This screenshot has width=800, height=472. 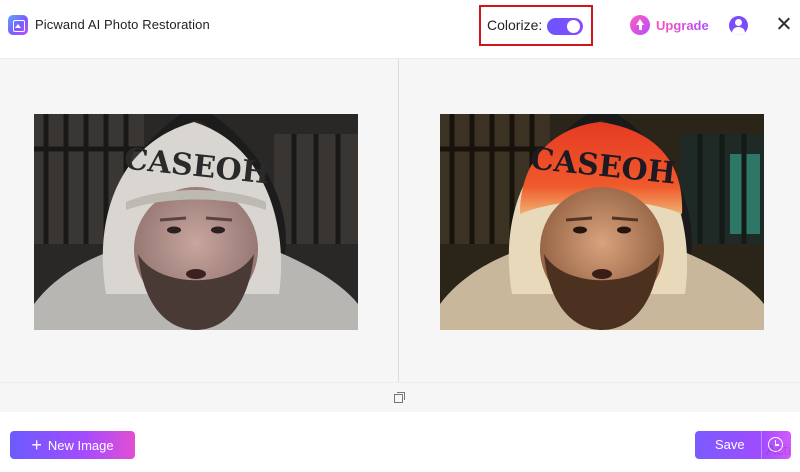 What do you see at coordinates (779, 450) in the screenshot?
I see `watermark-text: Acti` at bounding box center [779, 450].